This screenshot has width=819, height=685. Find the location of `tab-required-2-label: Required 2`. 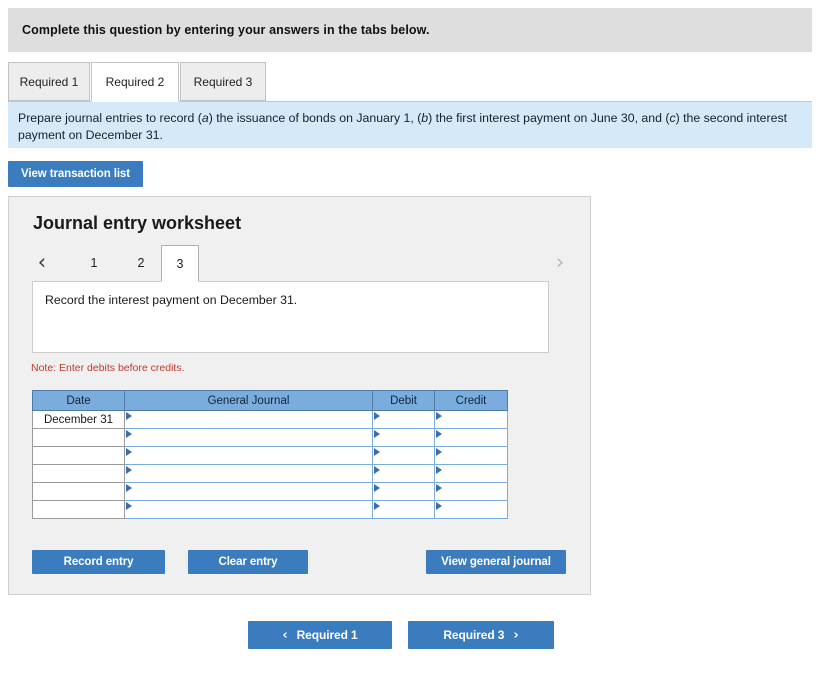

tab-required-2-label: Required 2 is located at coordinates (135, 82).